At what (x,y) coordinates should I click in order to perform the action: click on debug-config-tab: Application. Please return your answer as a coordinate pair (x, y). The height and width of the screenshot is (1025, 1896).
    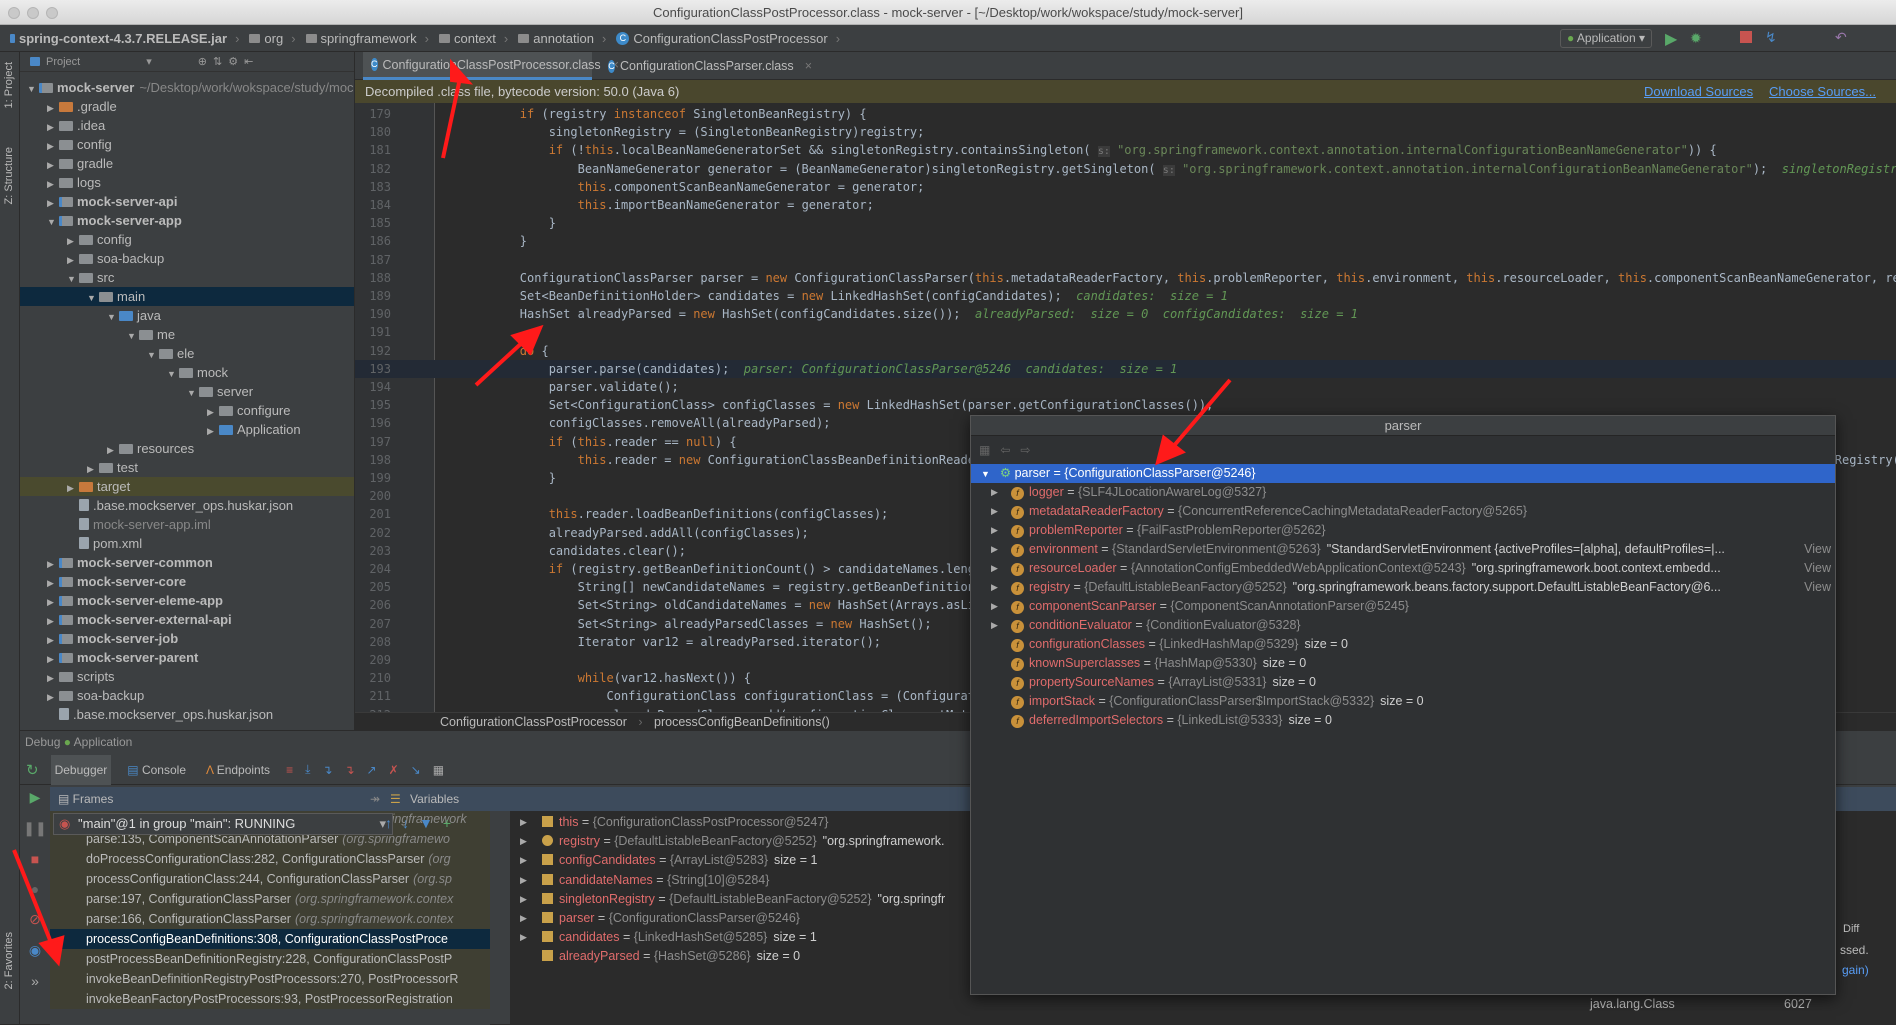
    Looking at the image, I should click on (103, 742).